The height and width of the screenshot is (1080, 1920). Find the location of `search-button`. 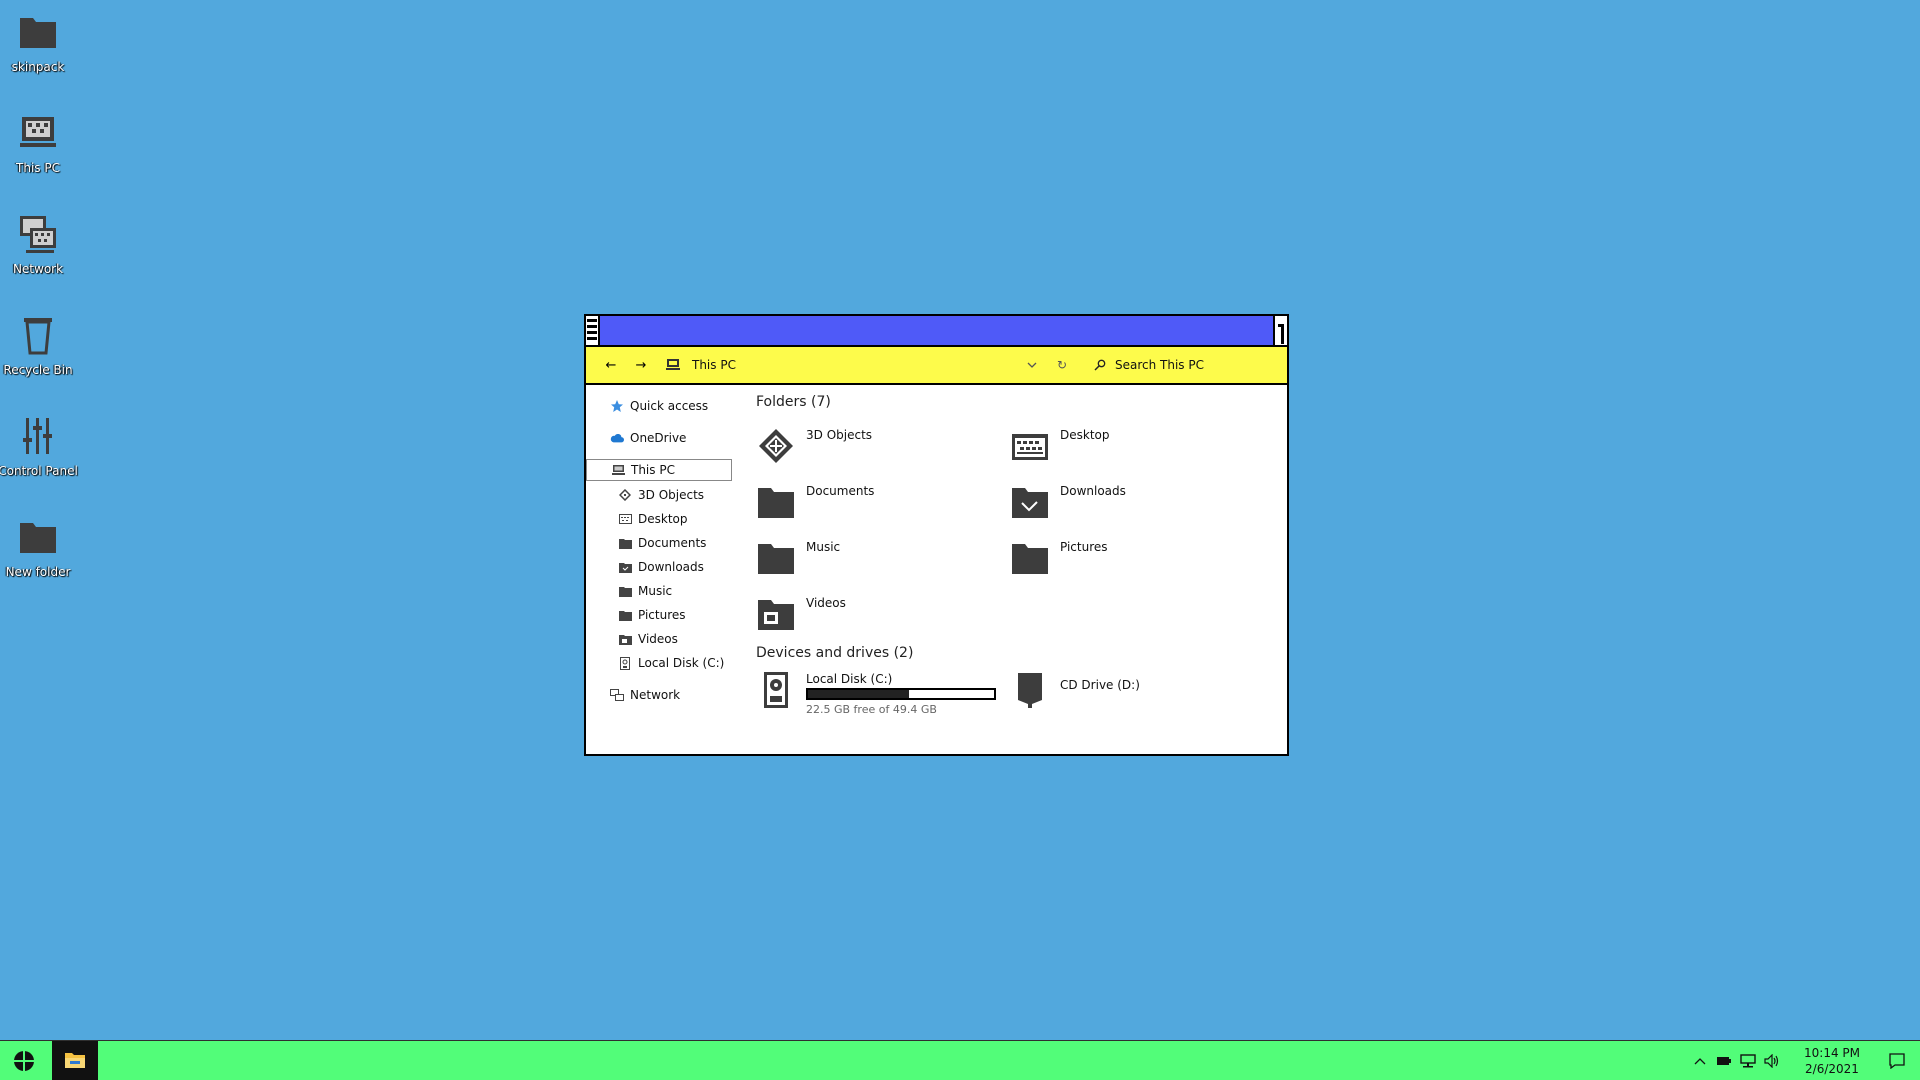

search-button is located at coordinates (1100, 365).